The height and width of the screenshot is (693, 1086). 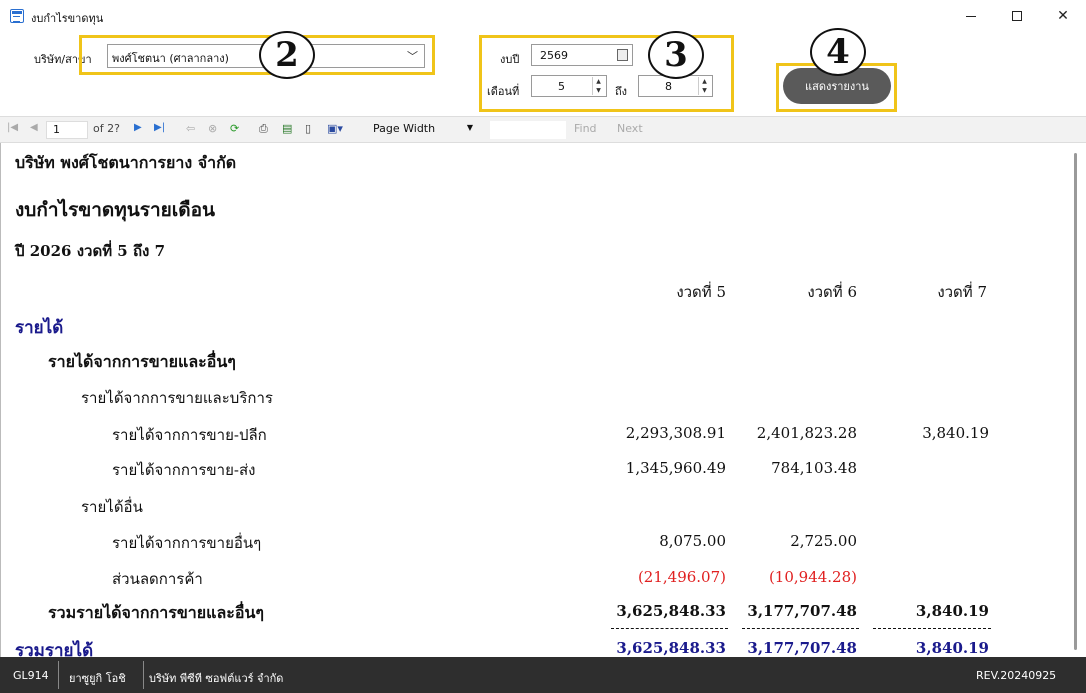 I want to click on year-value: 2569, so click(x=554, y=55).